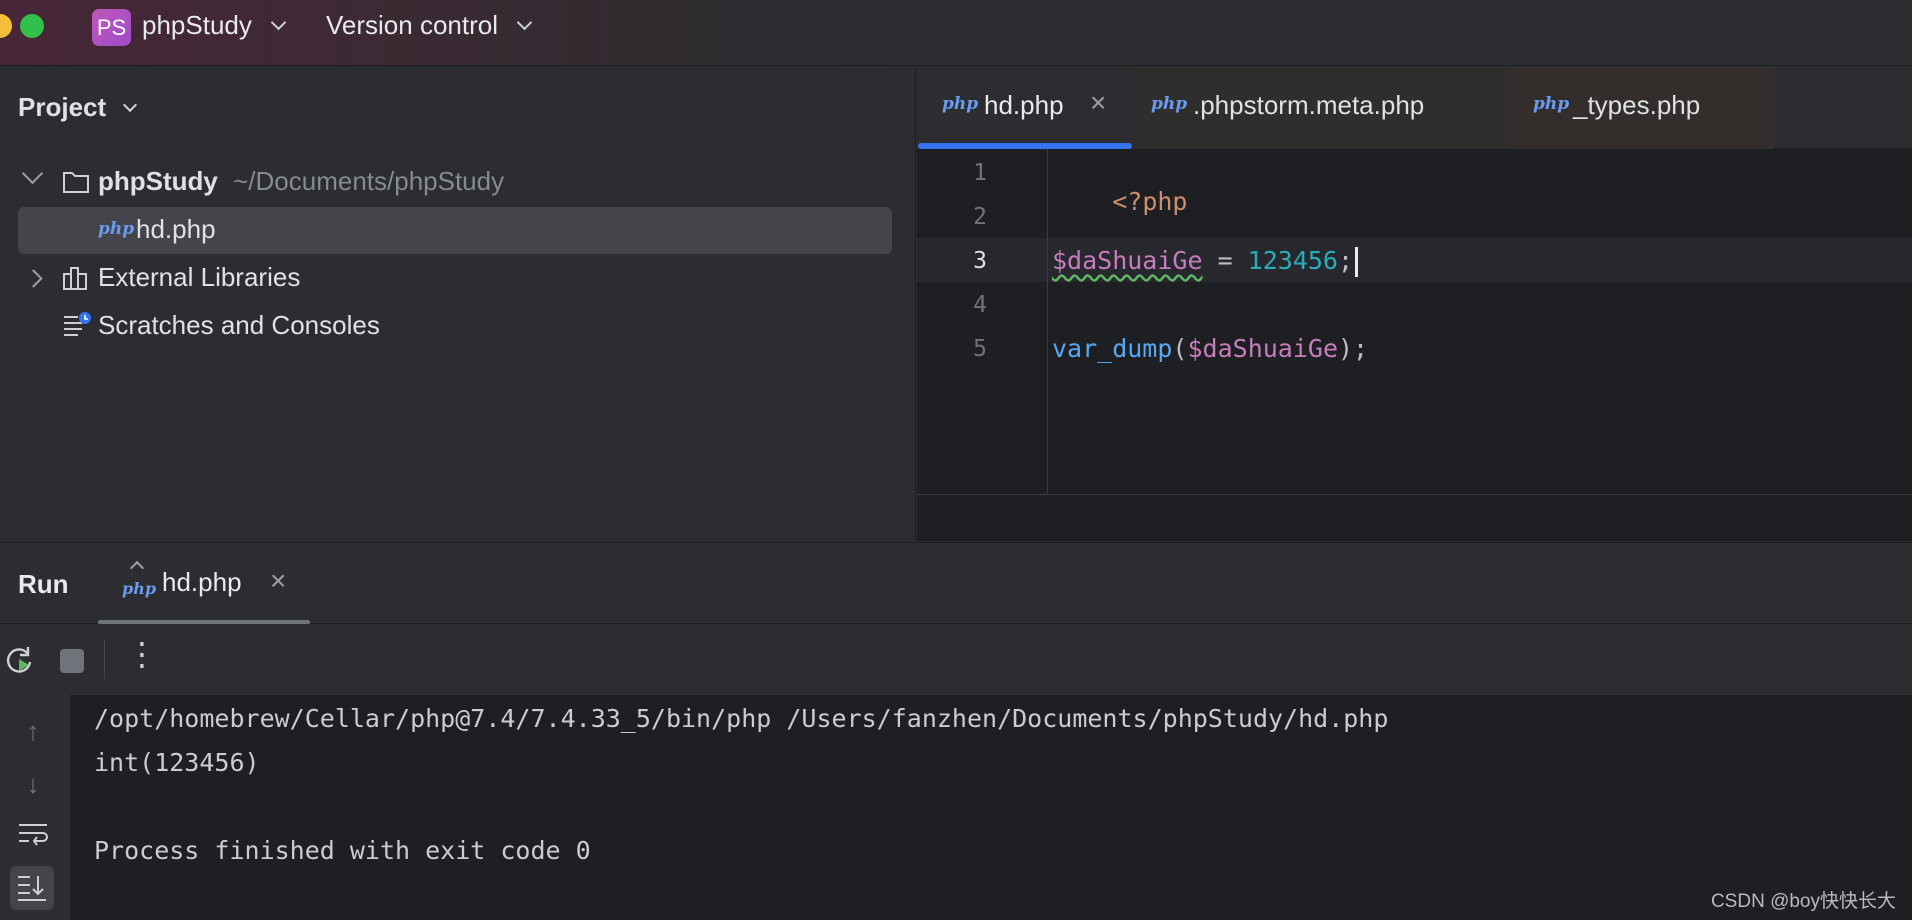 This screenshot has height=920, width=1912. Describe the element at coordinates (956, 659) in the screenshot. I see `run-toolbar: ⋮` at that location.